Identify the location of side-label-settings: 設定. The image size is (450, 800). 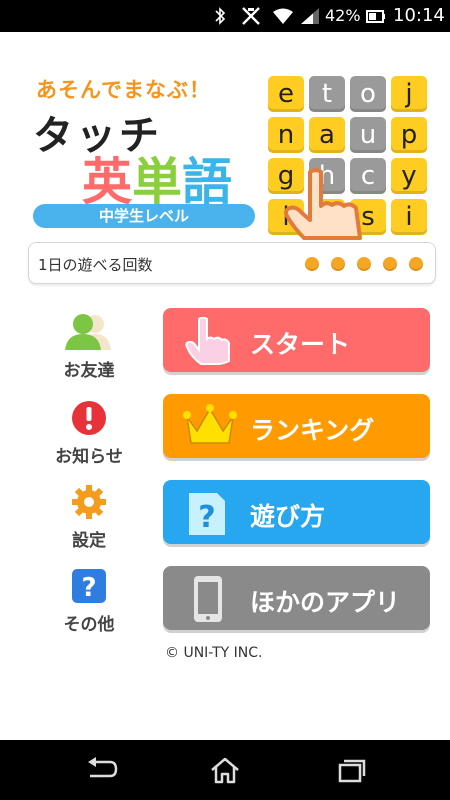
(89, 541).